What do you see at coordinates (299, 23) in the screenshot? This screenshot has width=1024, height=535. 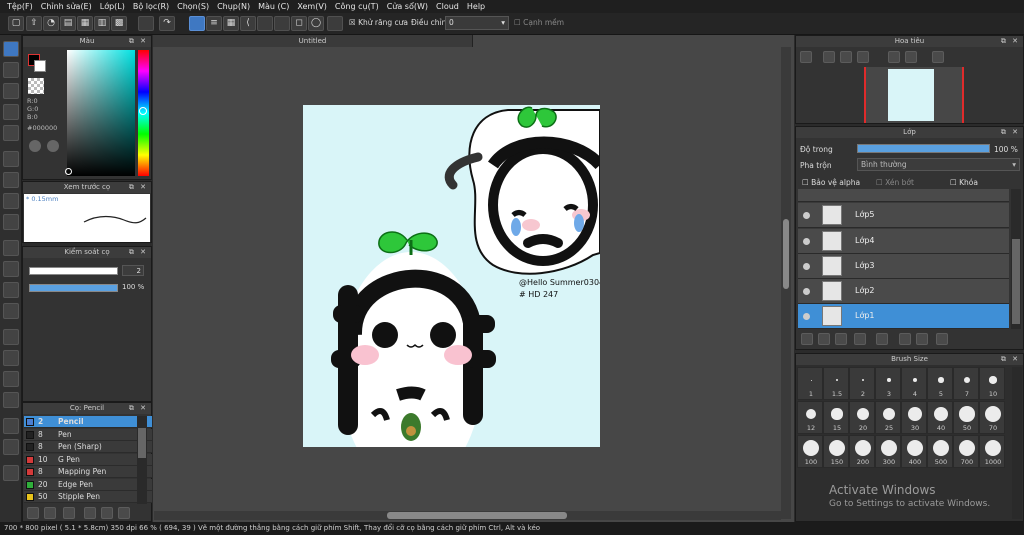 I see `snap-ellipse-button: ◻` at bounding box center [299, 23].